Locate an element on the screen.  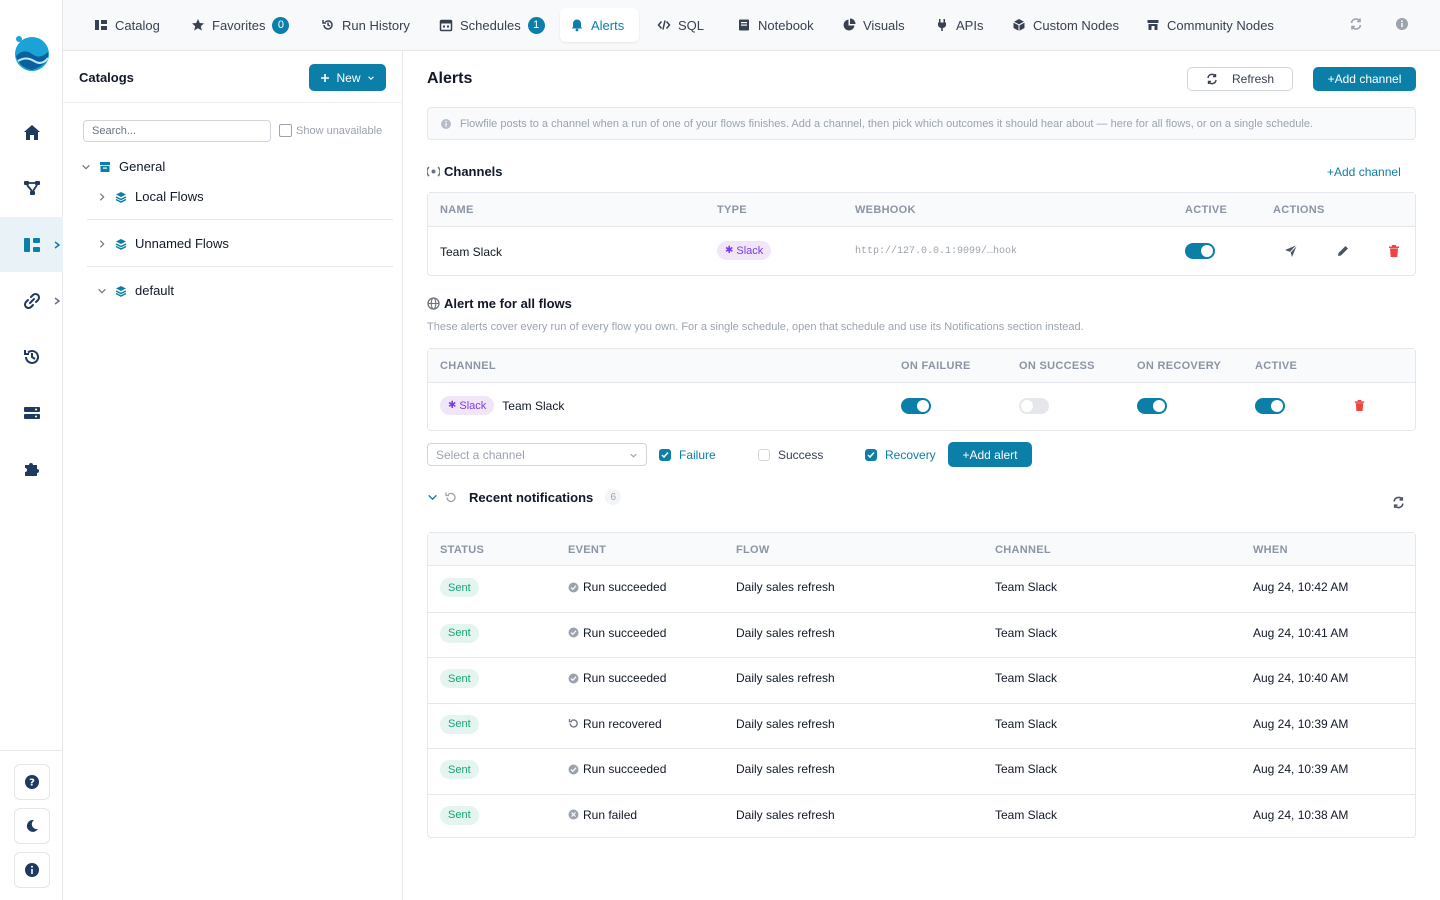
add-alert-button: +Add alert is located at coordinates (990, 454).